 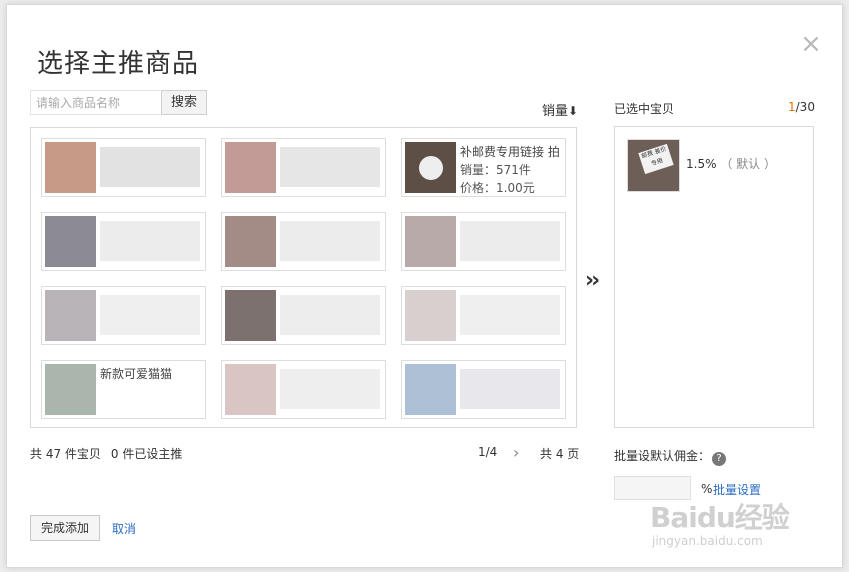 What do you see at coordinates (714, 277) in the screenshot?
I see `selected-list: 邮费 差价 专用 1.5% （ 默认 ）` at bounding box center [714, 277].